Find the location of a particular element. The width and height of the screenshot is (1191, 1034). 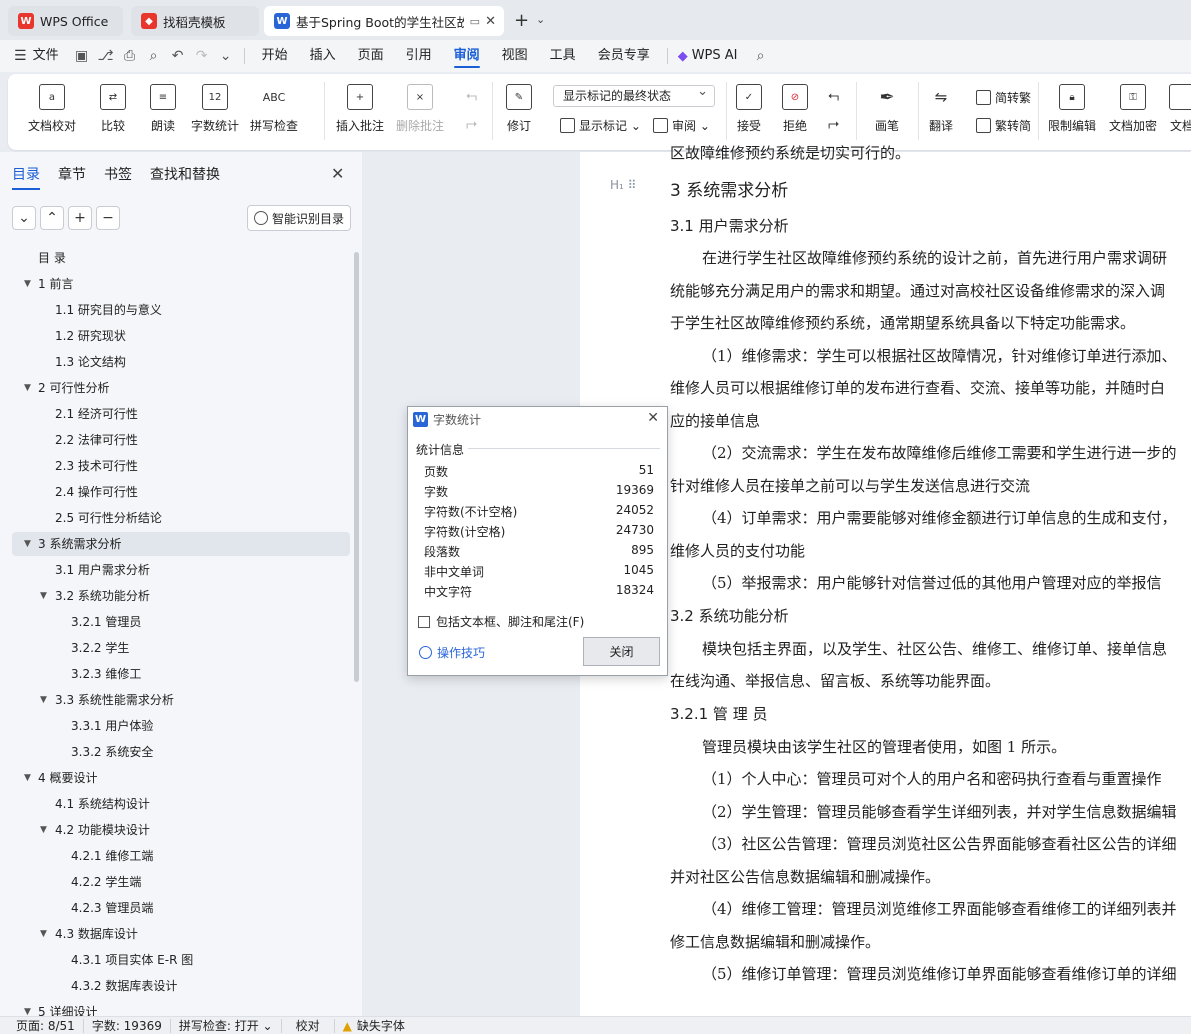

toc-item: 目 录 is located at coordinates (181, 258).